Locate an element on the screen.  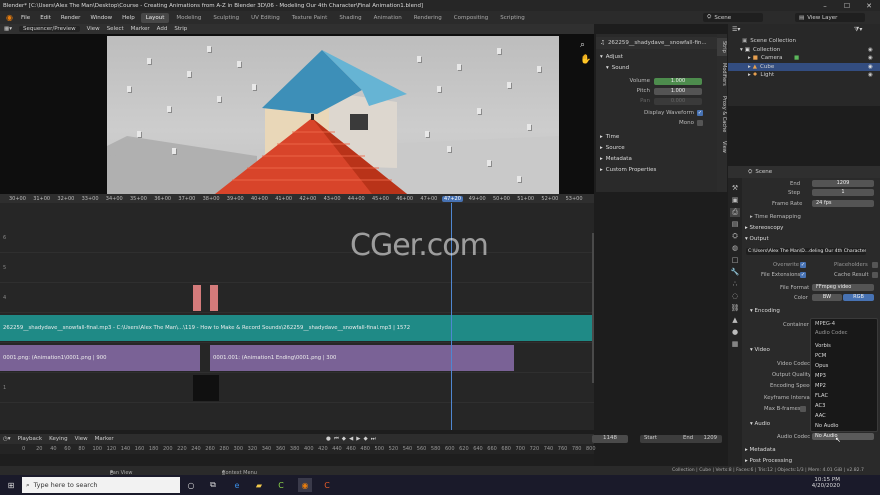
tab-modeling: Modeling is located at coordinates (188, 18).